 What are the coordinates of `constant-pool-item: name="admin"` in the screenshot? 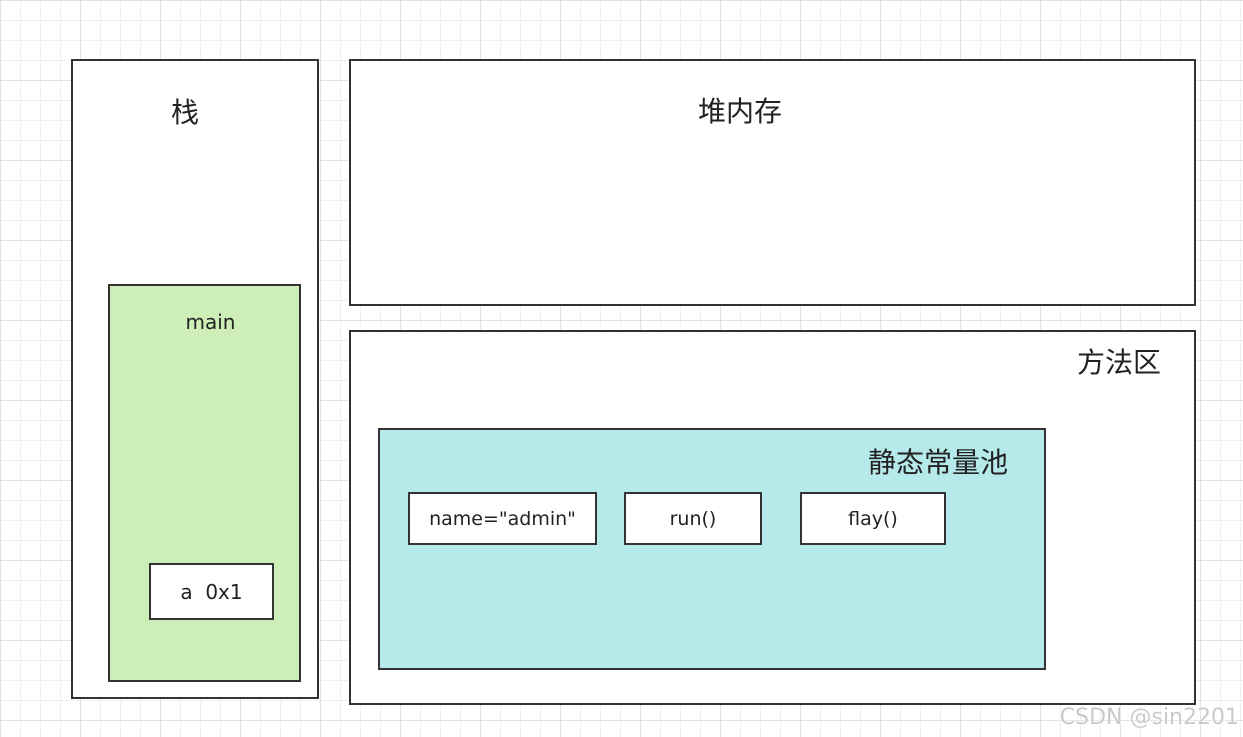 It's located at (502, 518).